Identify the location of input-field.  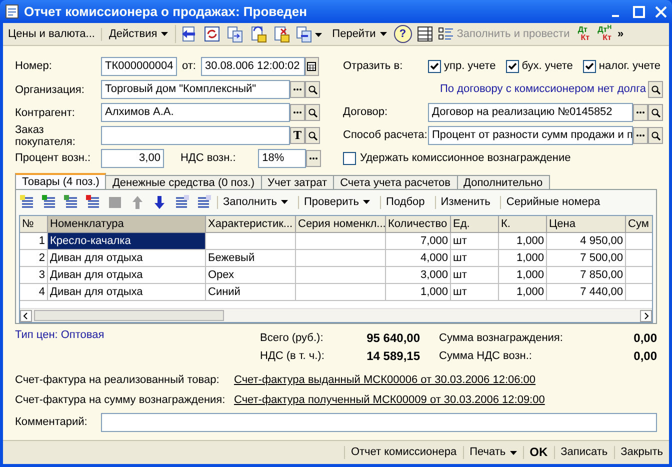
(195, 135).